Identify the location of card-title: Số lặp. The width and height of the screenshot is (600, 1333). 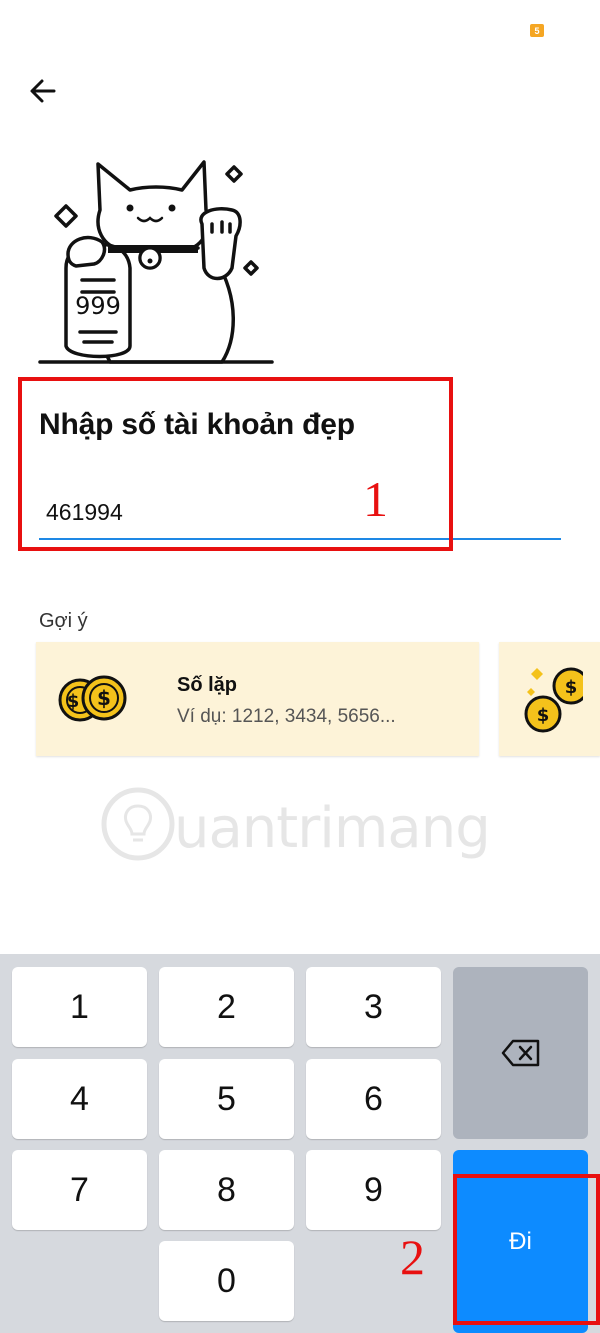
(207, 685).